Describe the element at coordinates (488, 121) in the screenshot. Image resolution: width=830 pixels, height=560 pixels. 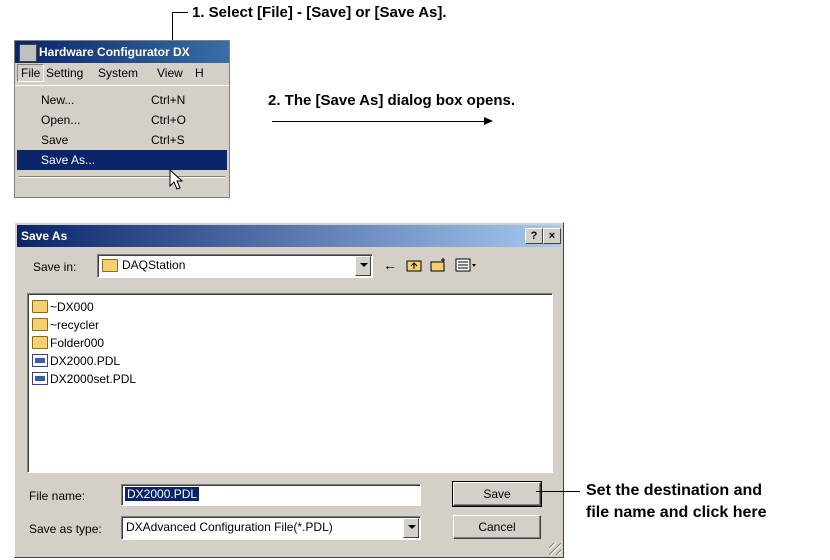
I see `arrowhead-icon` at that location.